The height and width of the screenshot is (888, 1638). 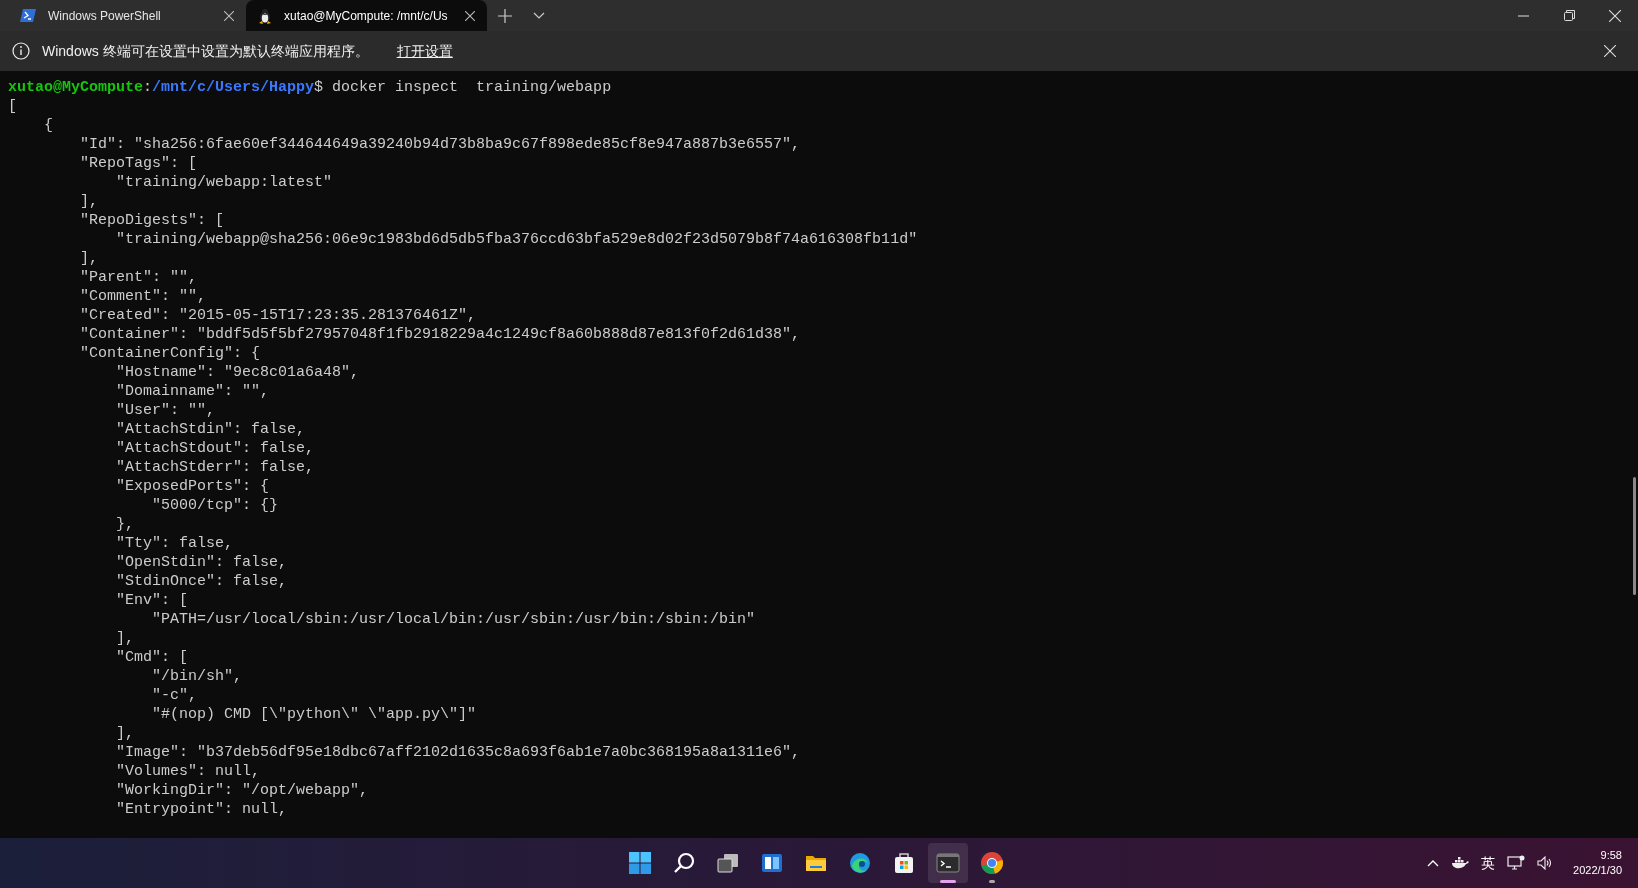 What do you see at coordinates (202, 581) in the screenshot?
I see `output-line: "StdinOnce": false,` at bounding box center [202, 581].